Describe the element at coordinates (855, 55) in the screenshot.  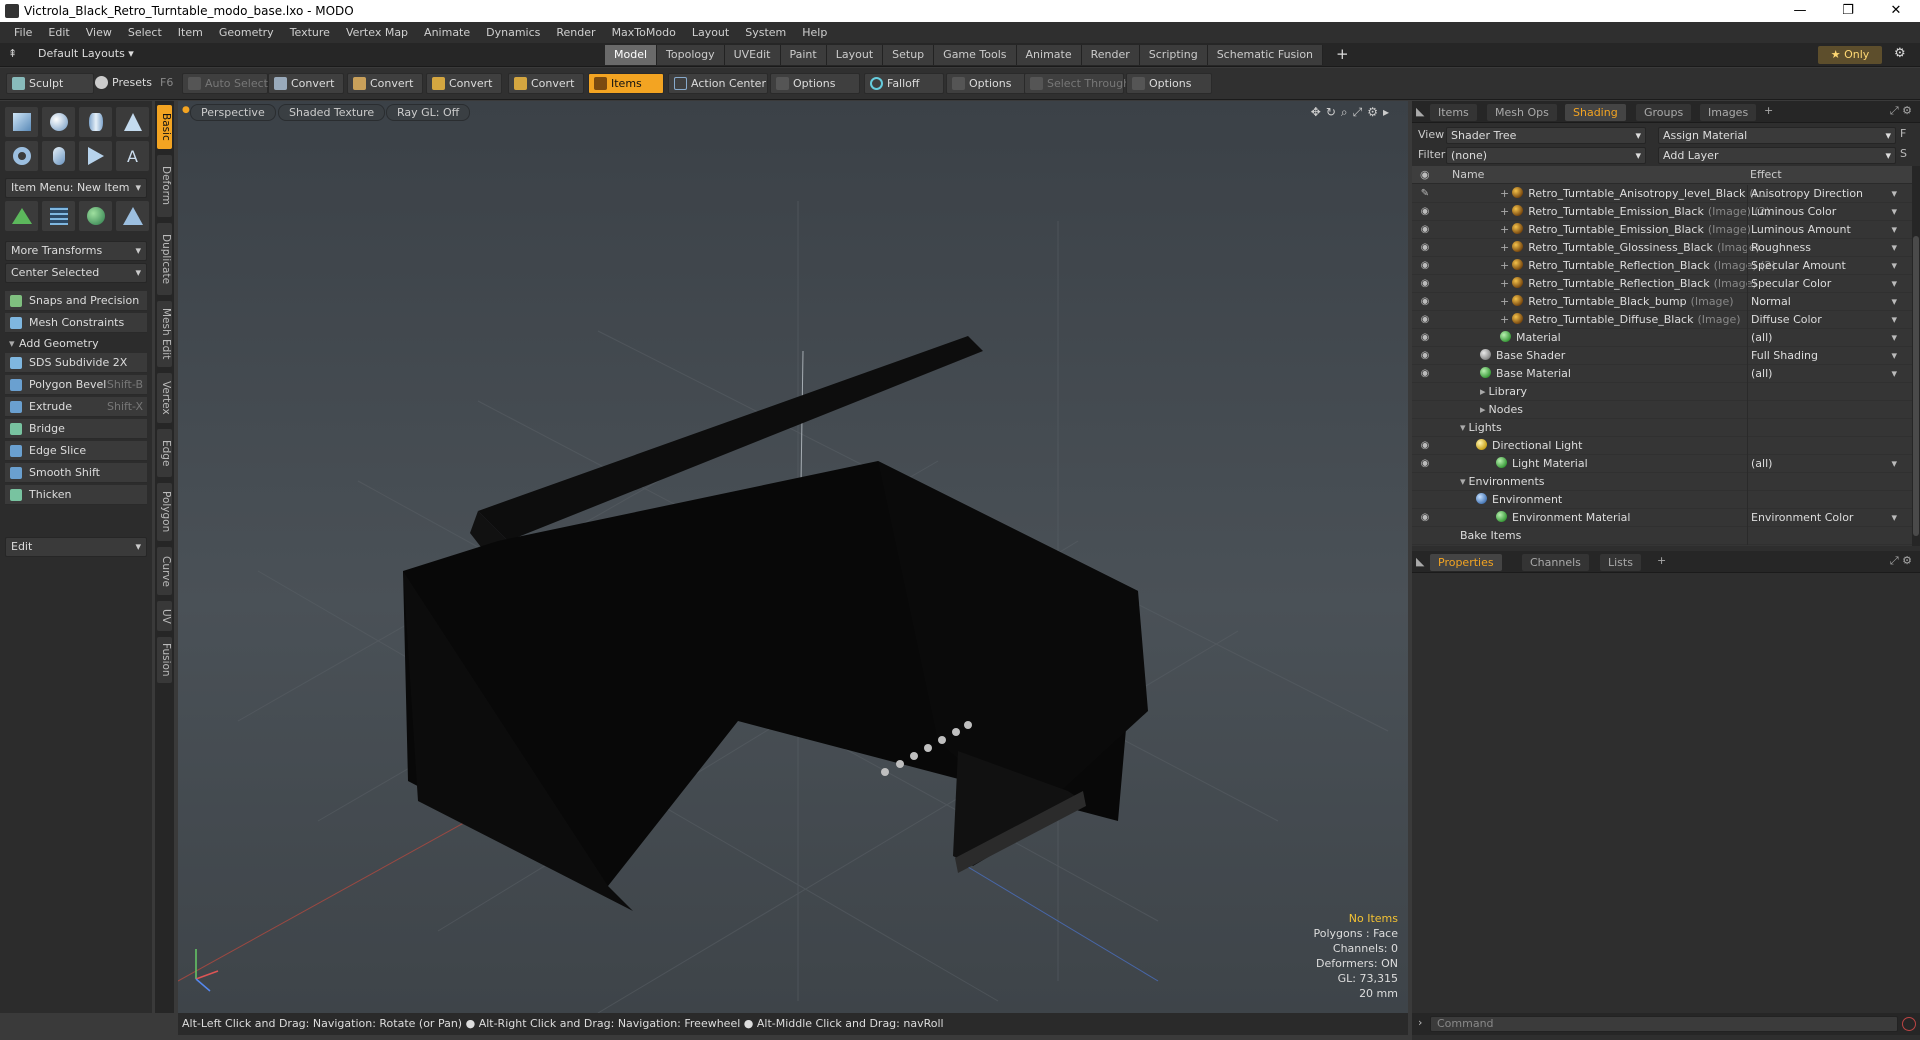
I see `tab-layout: Layout` at that location.